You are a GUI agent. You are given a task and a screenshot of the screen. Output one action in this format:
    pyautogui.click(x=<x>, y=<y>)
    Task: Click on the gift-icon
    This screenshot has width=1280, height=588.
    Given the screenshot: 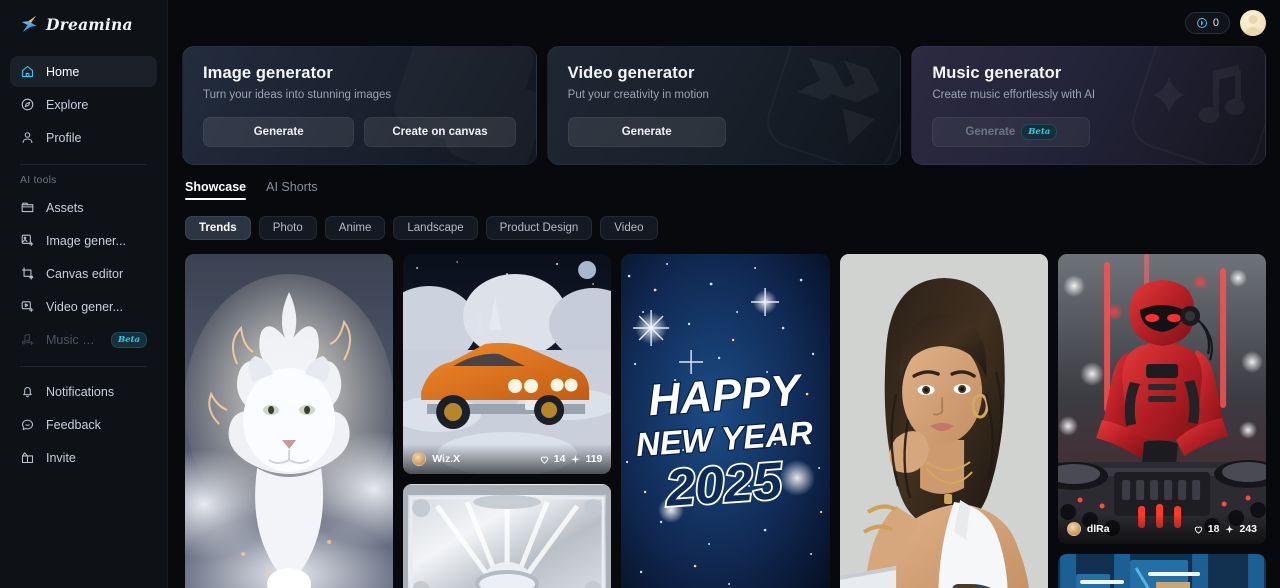 What is the action you would take?
    pyautogui.click(x=27, y=458)
    